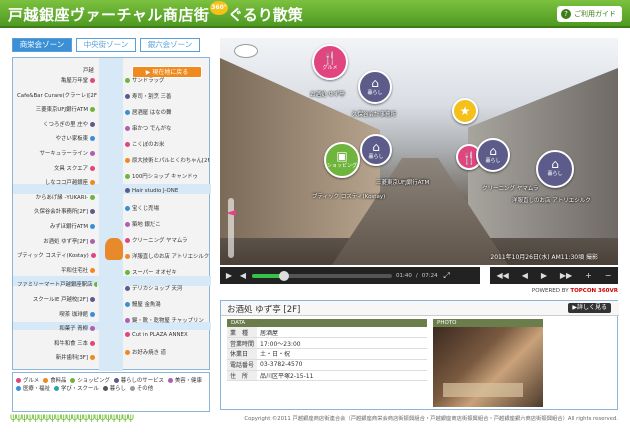 This screenshot has width=630, height=435. What do you see at coordinates (167, 256) in the screenshot?
I see `map-shop-right: 洋服直しのお店 アトリエシルク` at bounding box center [167, 256].